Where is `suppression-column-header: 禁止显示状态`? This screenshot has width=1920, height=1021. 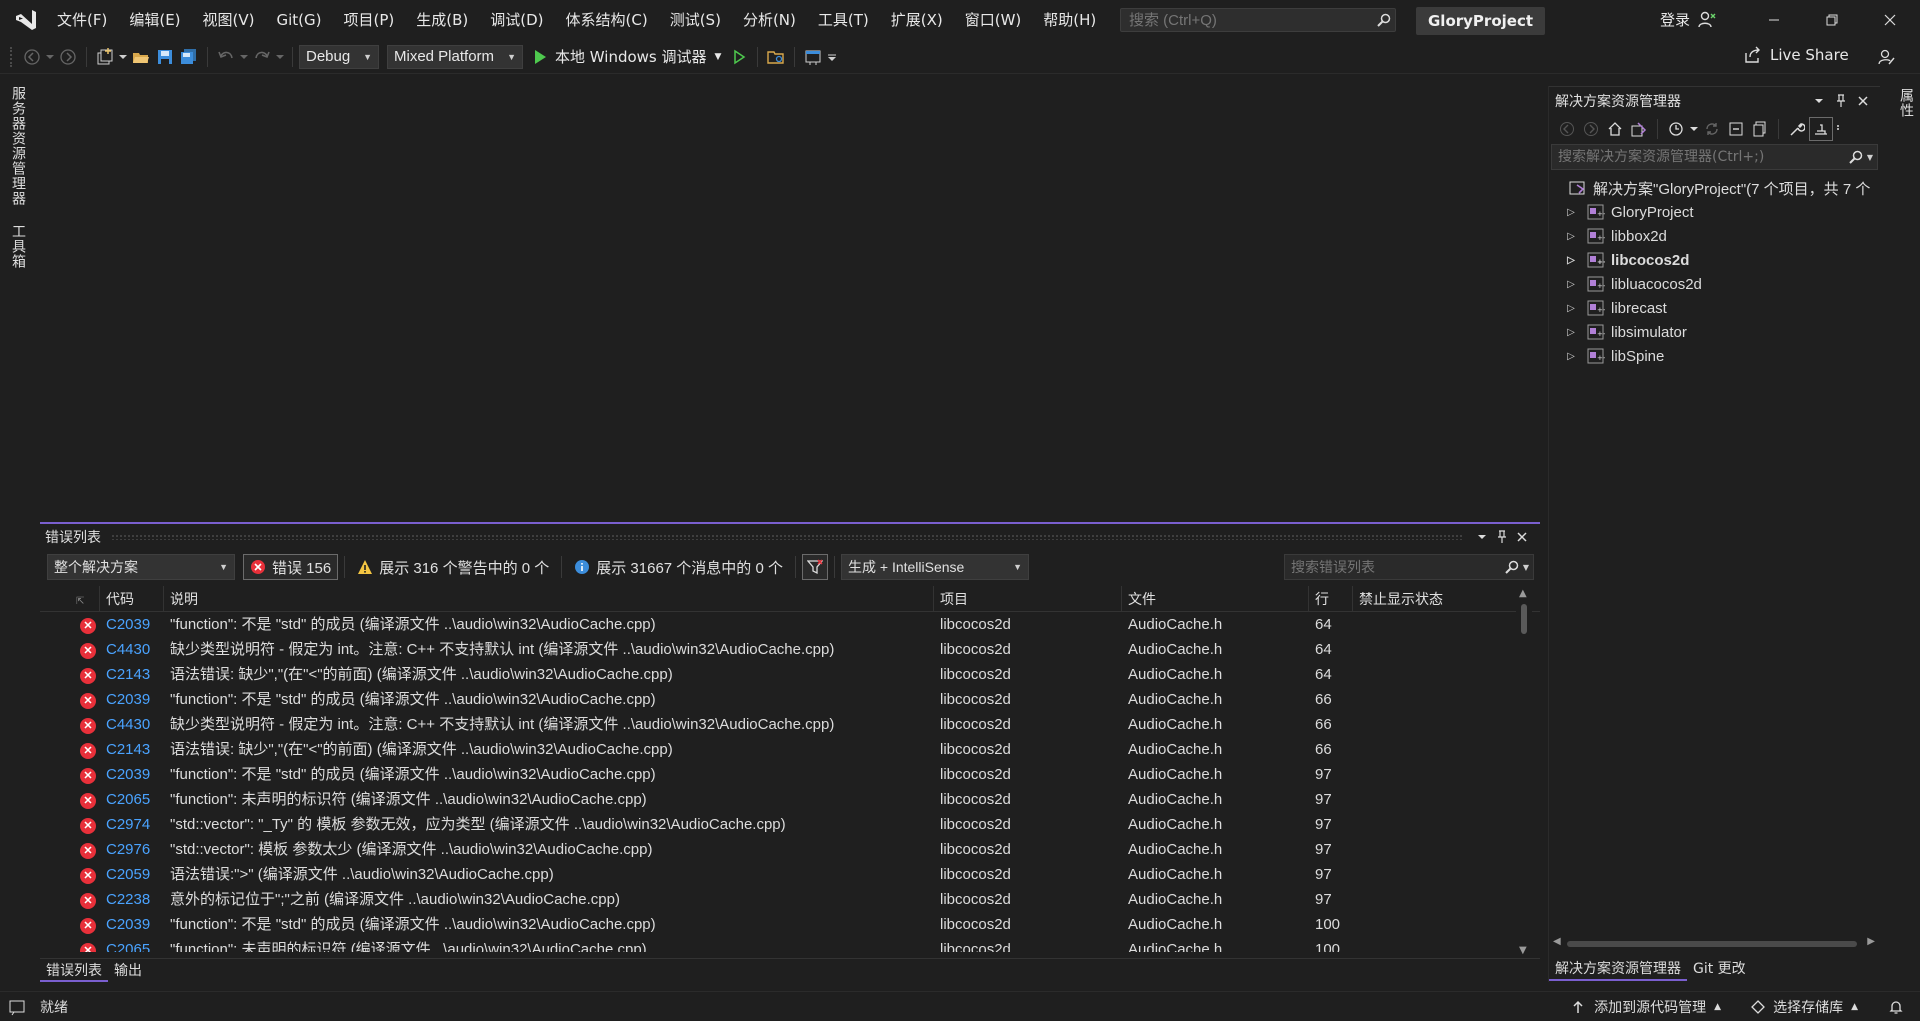 suppression-column-header: 禁止显示状态 is located at coordinates (1432, 599).